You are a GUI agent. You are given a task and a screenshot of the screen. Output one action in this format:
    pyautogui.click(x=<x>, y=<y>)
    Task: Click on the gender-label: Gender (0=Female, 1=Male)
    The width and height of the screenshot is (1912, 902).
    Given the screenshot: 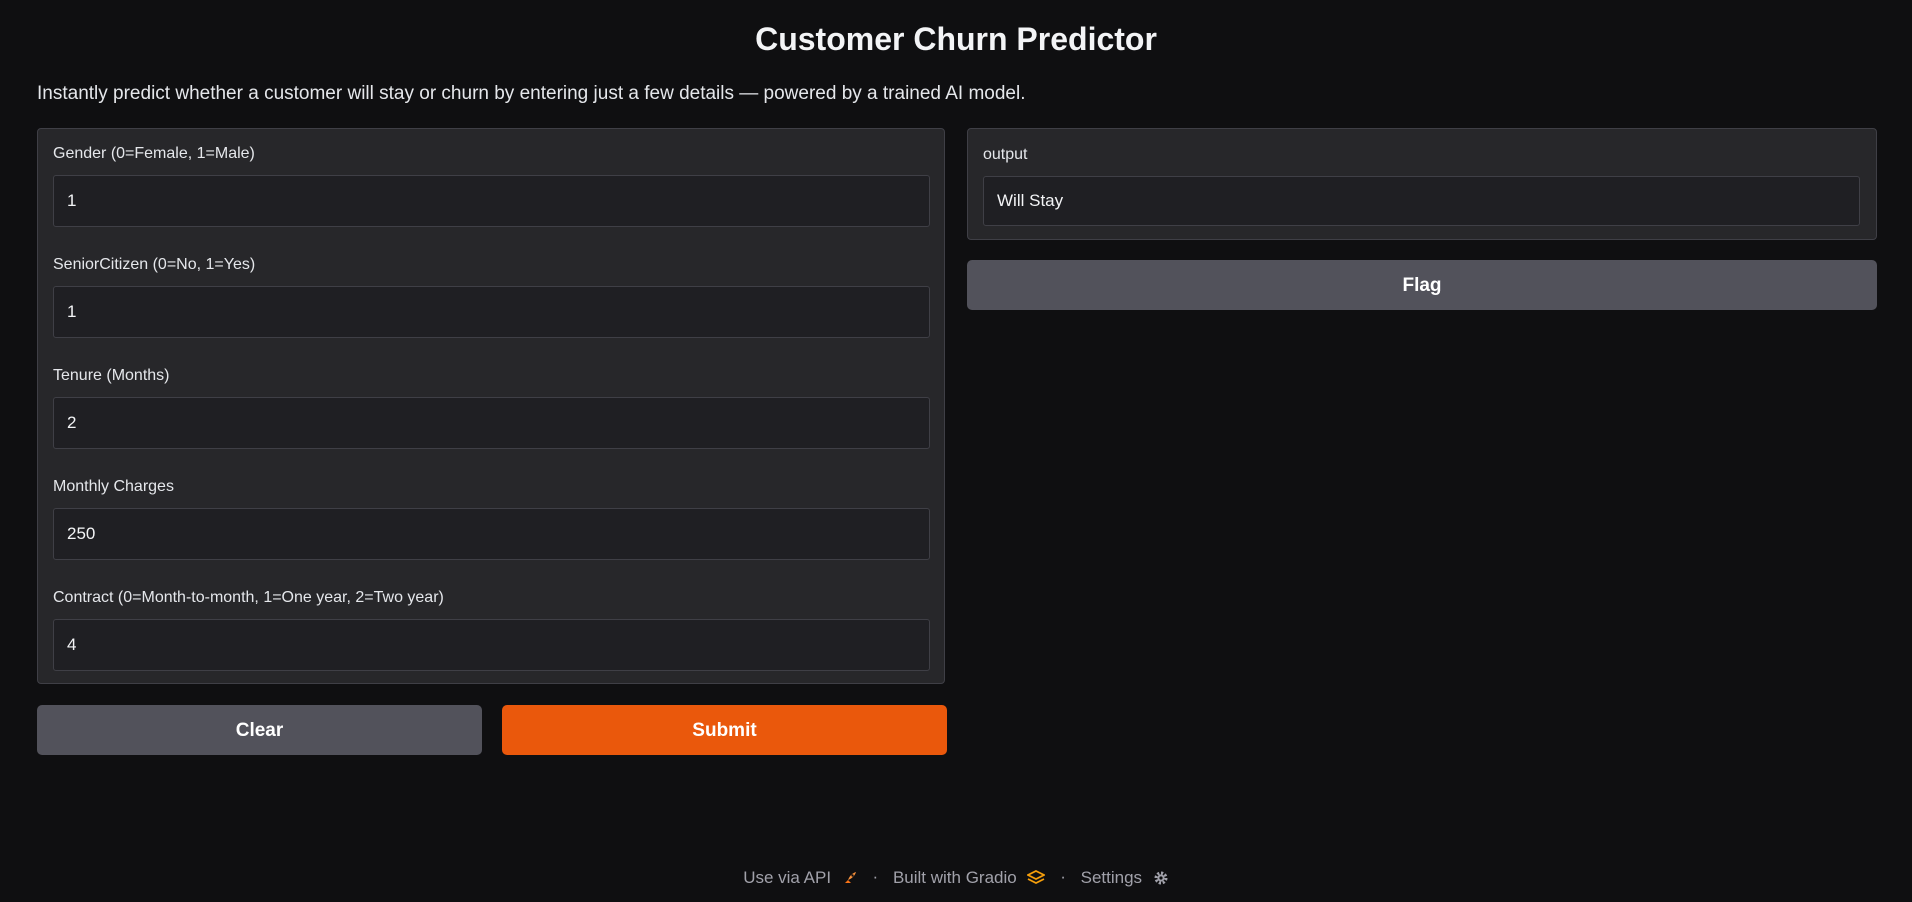 What is the action you would take?
    pyautogui.click(x=154, y=153)
    